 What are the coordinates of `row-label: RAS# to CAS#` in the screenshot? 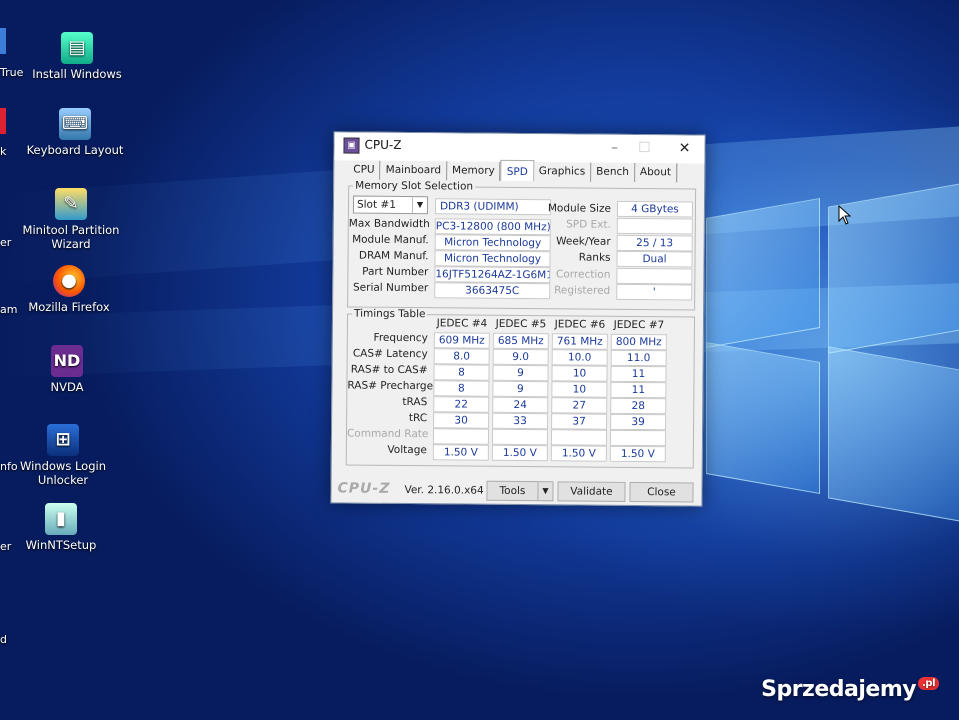 It's located at (389, 370).